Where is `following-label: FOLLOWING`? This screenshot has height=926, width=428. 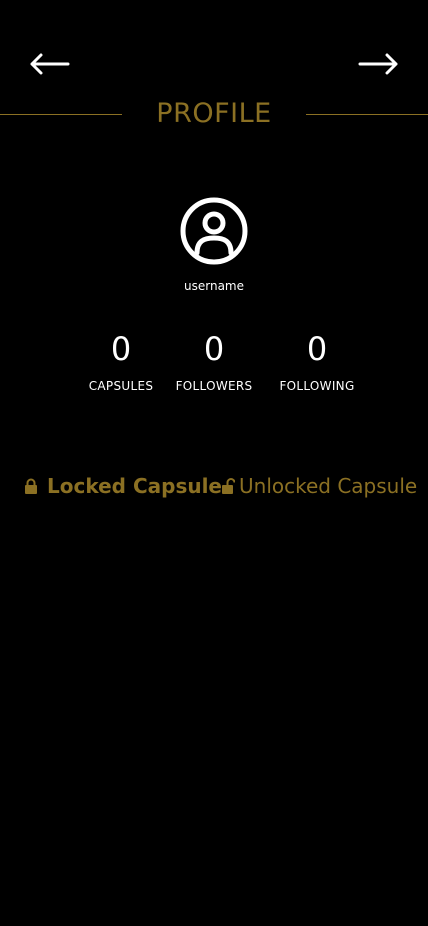 following-label: FOLLOWING is located at coordinates (317, 386).